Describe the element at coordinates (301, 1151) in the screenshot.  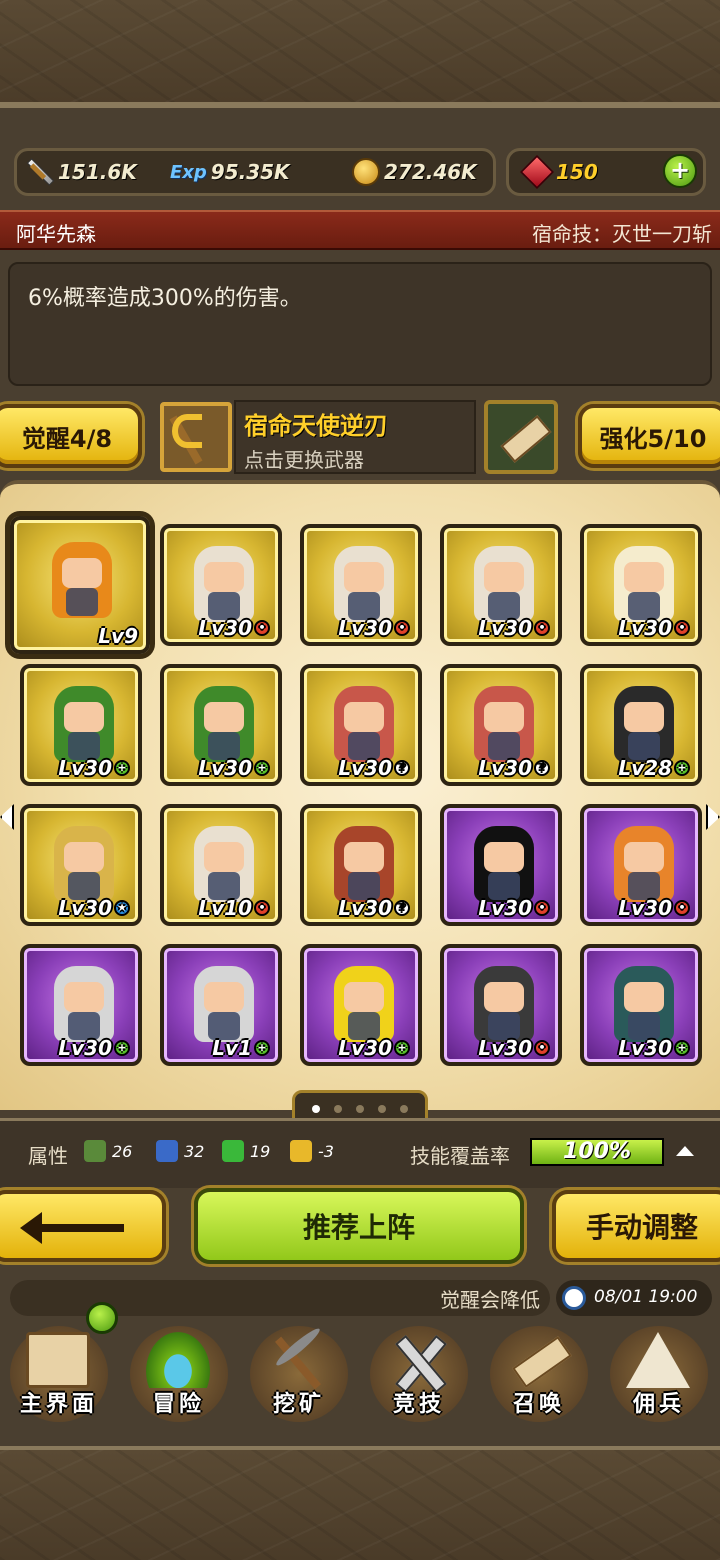
I see `crown-icon` at that location.